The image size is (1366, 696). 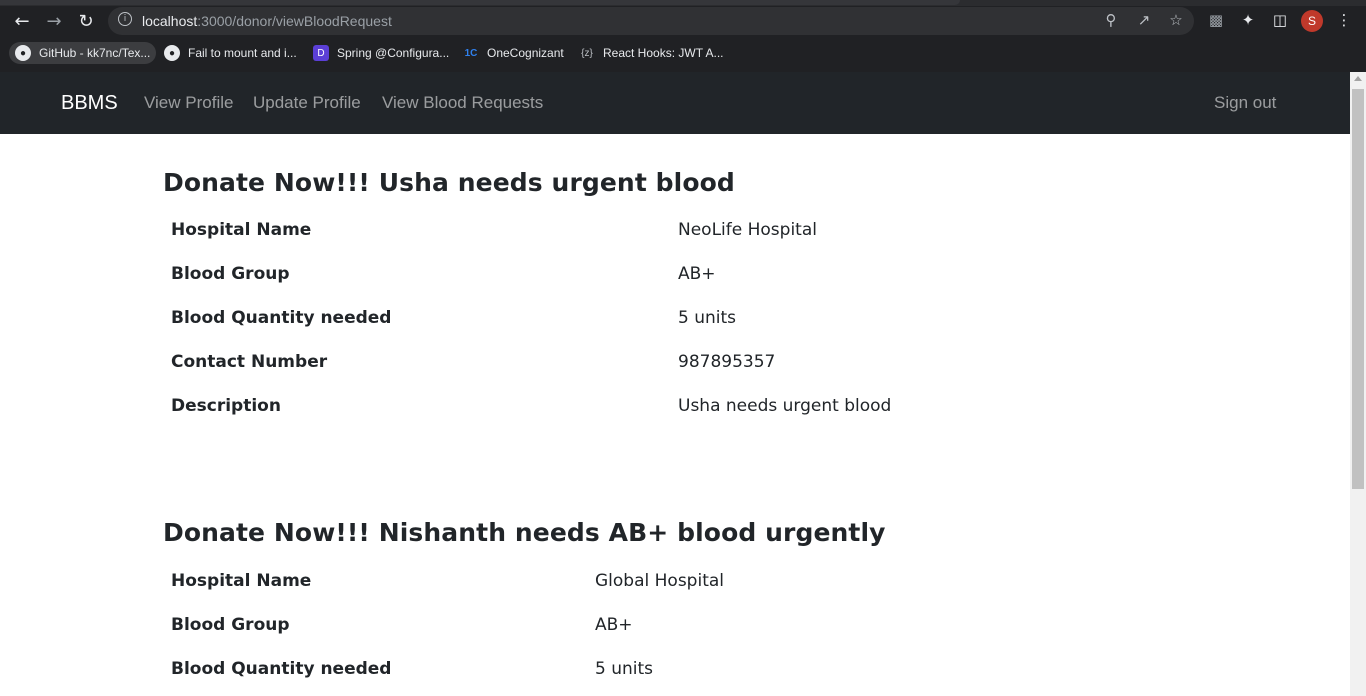 I want to click on nav-update-profile: Update Profile, so click(x=307, y=103).